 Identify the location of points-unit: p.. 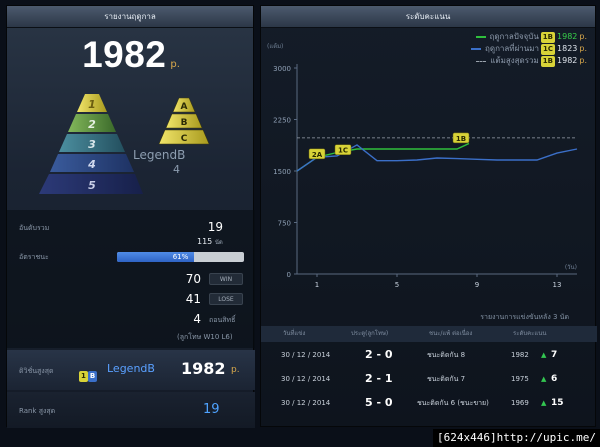
(175, 64).